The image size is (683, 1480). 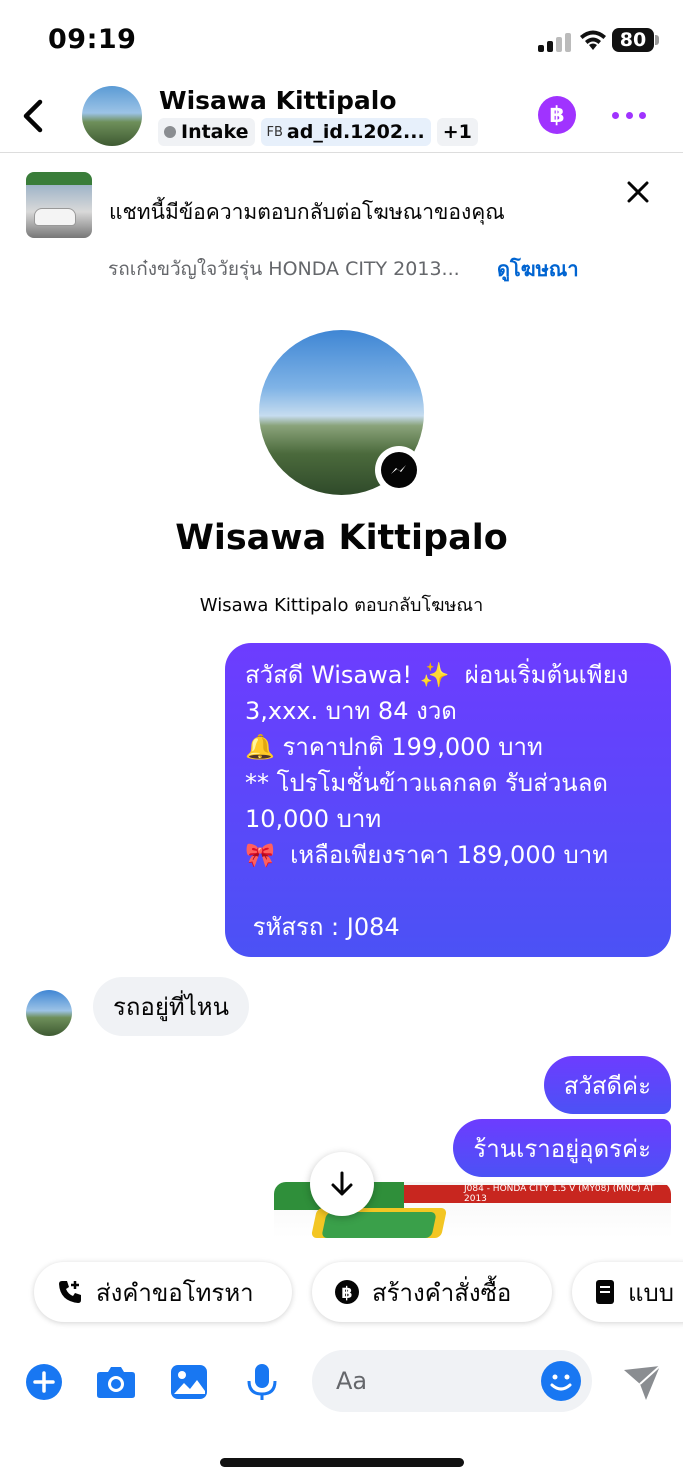 I want to click on header-contact-name: Wisawa Kittipalo, so click(x=278, y=100).